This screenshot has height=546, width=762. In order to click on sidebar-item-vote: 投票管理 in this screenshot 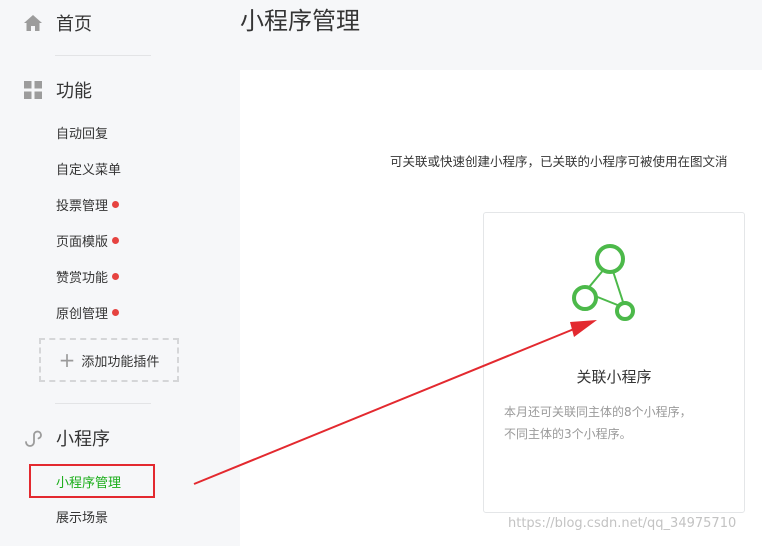, I will do `click(88, 204)`.